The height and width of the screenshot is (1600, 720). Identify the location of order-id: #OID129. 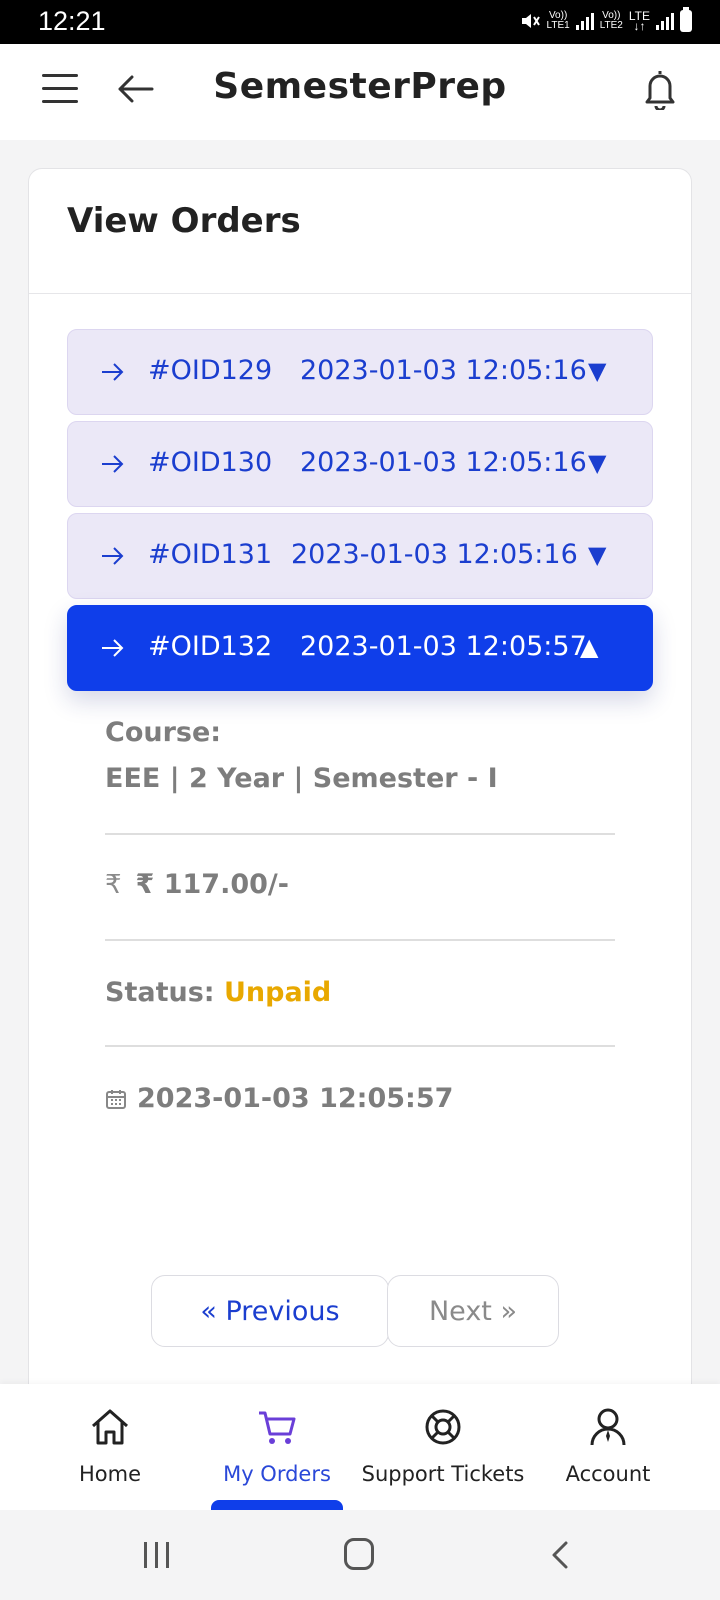
(210, 370).